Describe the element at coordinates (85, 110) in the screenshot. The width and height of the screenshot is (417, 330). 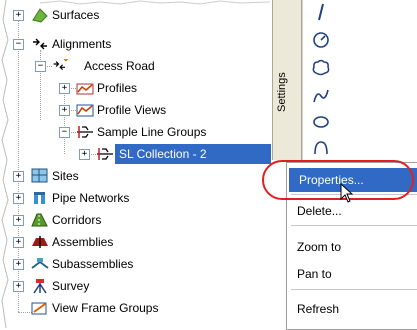
I see `profile-view-icon` at that location.